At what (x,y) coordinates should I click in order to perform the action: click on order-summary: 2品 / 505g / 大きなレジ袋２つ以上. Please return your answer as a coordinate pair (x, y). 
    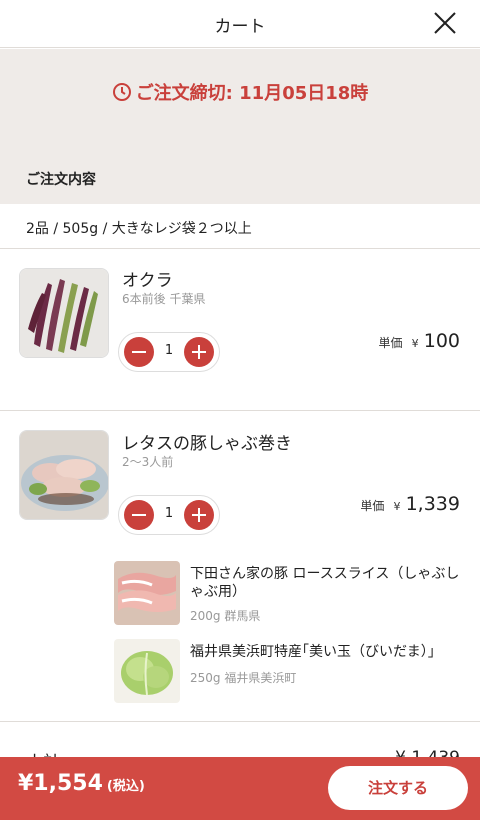
    Looking at the image, I should click on (240, 226).